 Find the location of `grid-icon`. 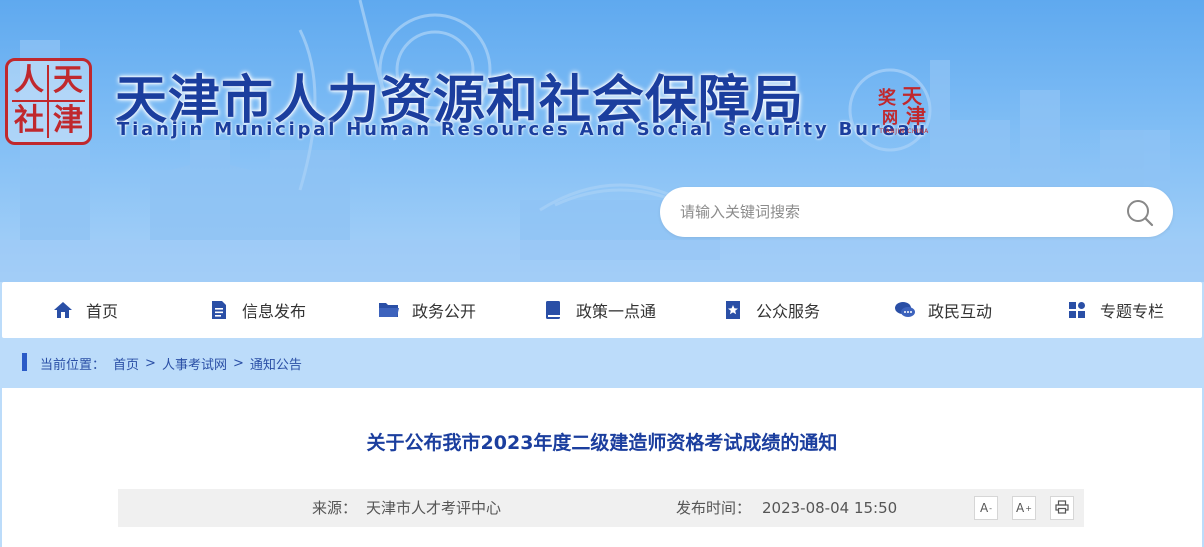

grid-icon is located at coordinates (1077, 310).